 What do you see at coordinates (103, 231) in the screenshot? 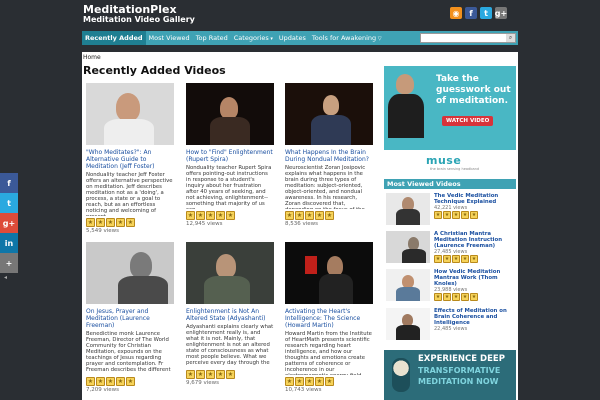
I see `view-count: 5,549 views` at bounding box center [103, 231].